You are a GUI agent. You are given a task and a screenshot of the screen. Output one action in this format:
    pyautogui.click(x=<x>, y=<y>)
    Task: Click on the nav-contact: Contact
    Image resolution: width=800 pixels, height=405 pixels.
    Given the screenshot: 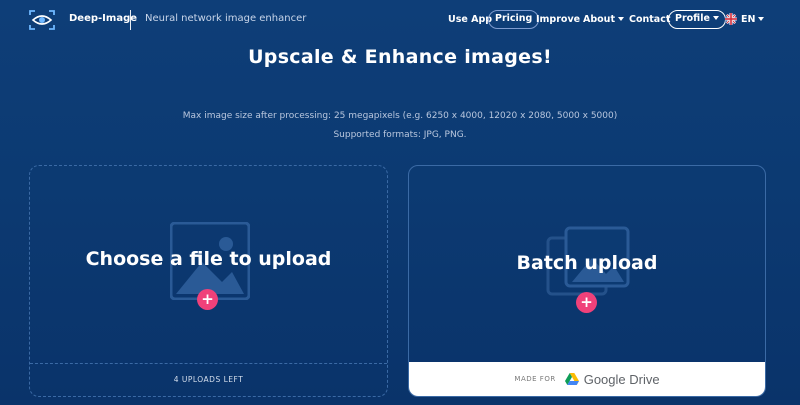 What is the action you would take?
    pyautogui.click(x=649, y=20)
    